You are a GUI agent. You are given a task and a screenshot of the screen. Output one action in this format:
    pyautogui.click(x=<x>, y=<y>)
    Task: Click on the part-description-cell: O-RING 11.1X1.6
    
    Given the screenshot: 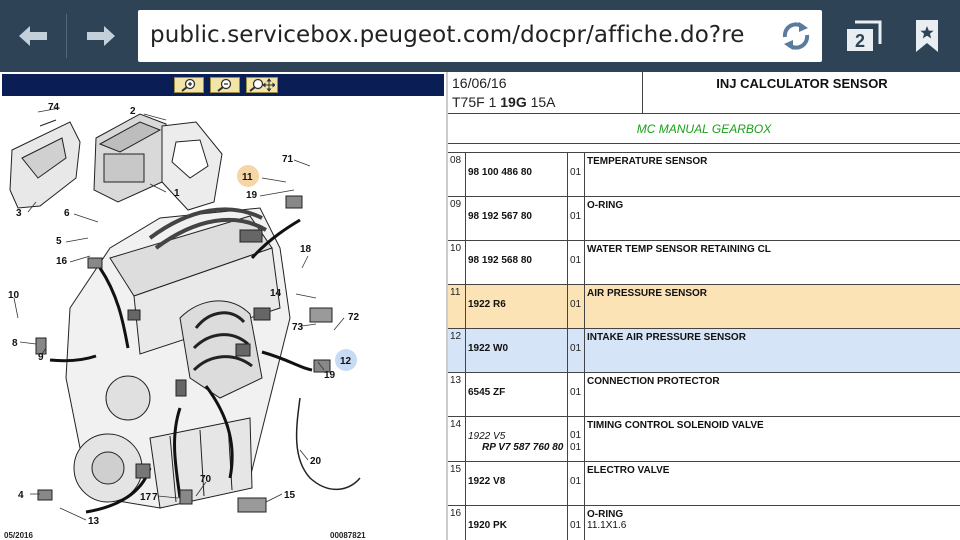 What is the action you would take?
    pyautogui.click(x=773, y=523)
    